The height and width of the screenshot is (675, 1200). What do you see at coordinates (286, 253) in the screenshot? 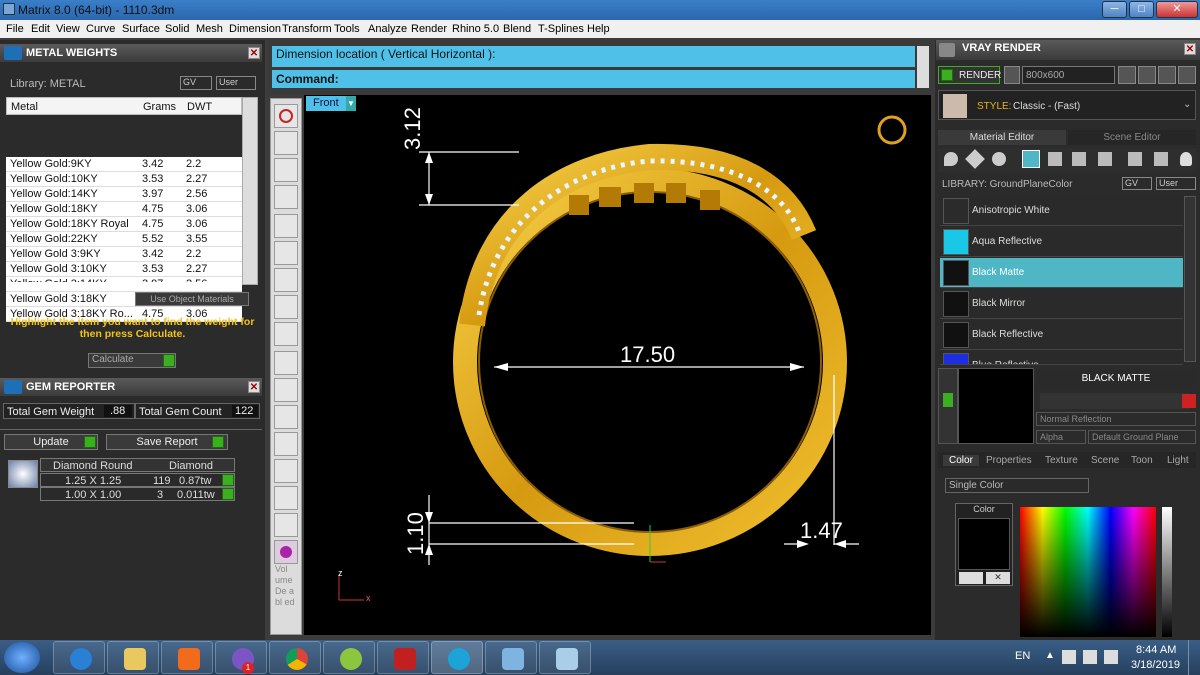
I see `box-top-icon` at bounding box center [286, 253].